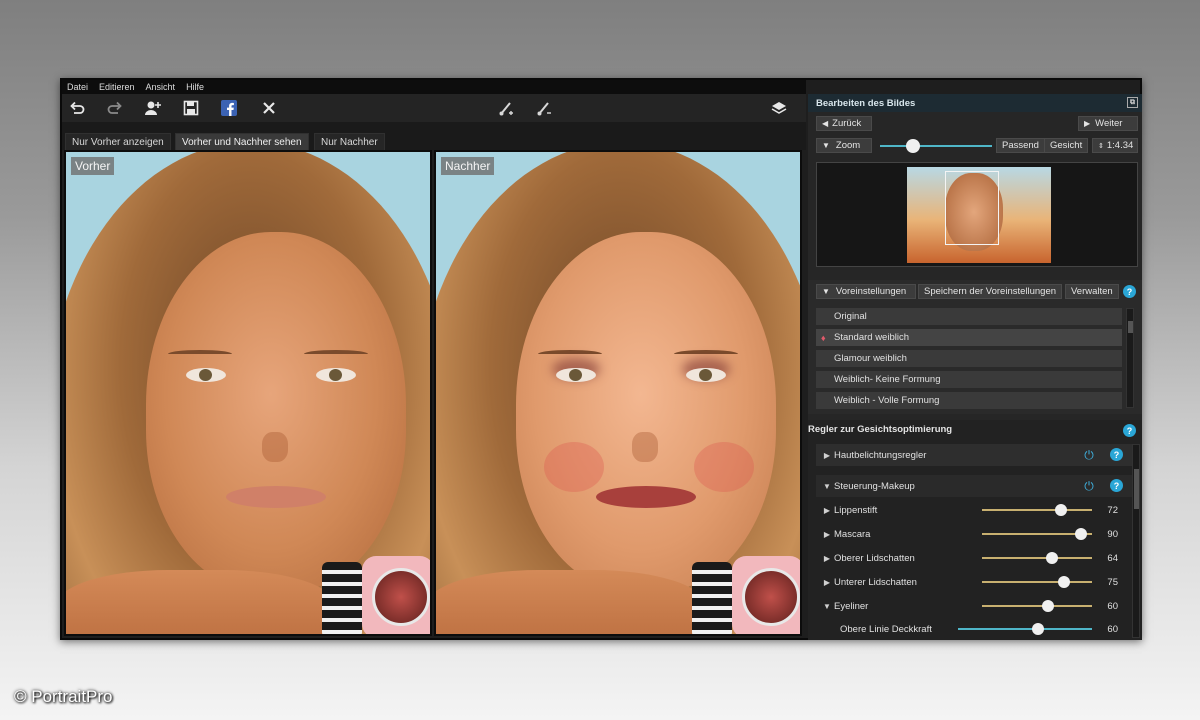  I want to click on group-skin-exposure: ▶ Hautbelichtungsregler ⏻ ?, so click(975, 455).